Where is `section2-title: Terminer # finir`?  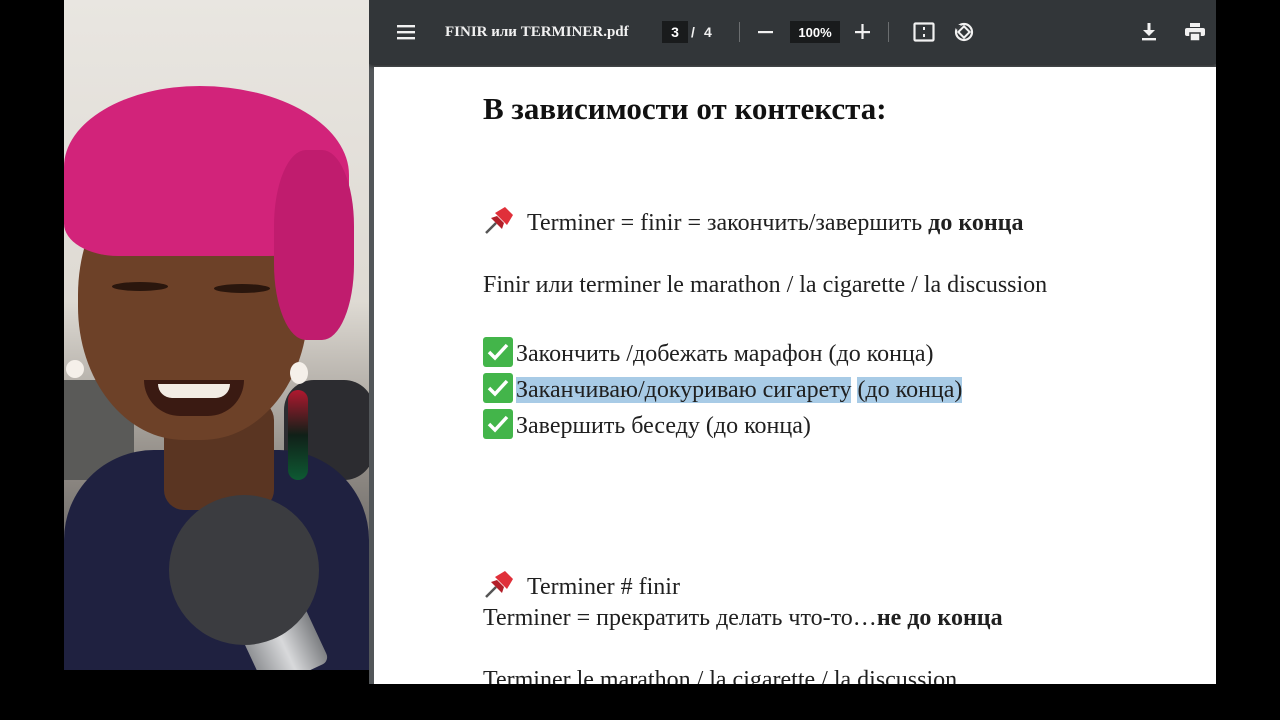 section2-title: Terminer # finir is located at coordinates (581, 585).